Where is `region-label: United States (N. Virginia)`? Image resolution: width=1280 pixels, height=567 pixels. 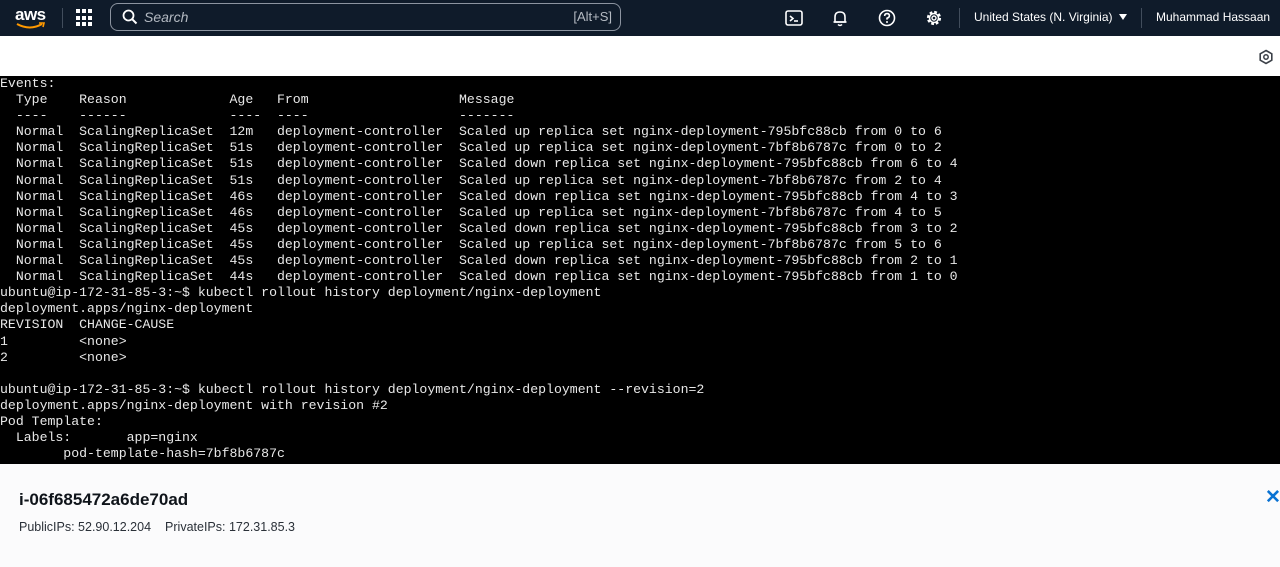
region-label: United States (N. Virginia) is located at coordinates (1043, 17).